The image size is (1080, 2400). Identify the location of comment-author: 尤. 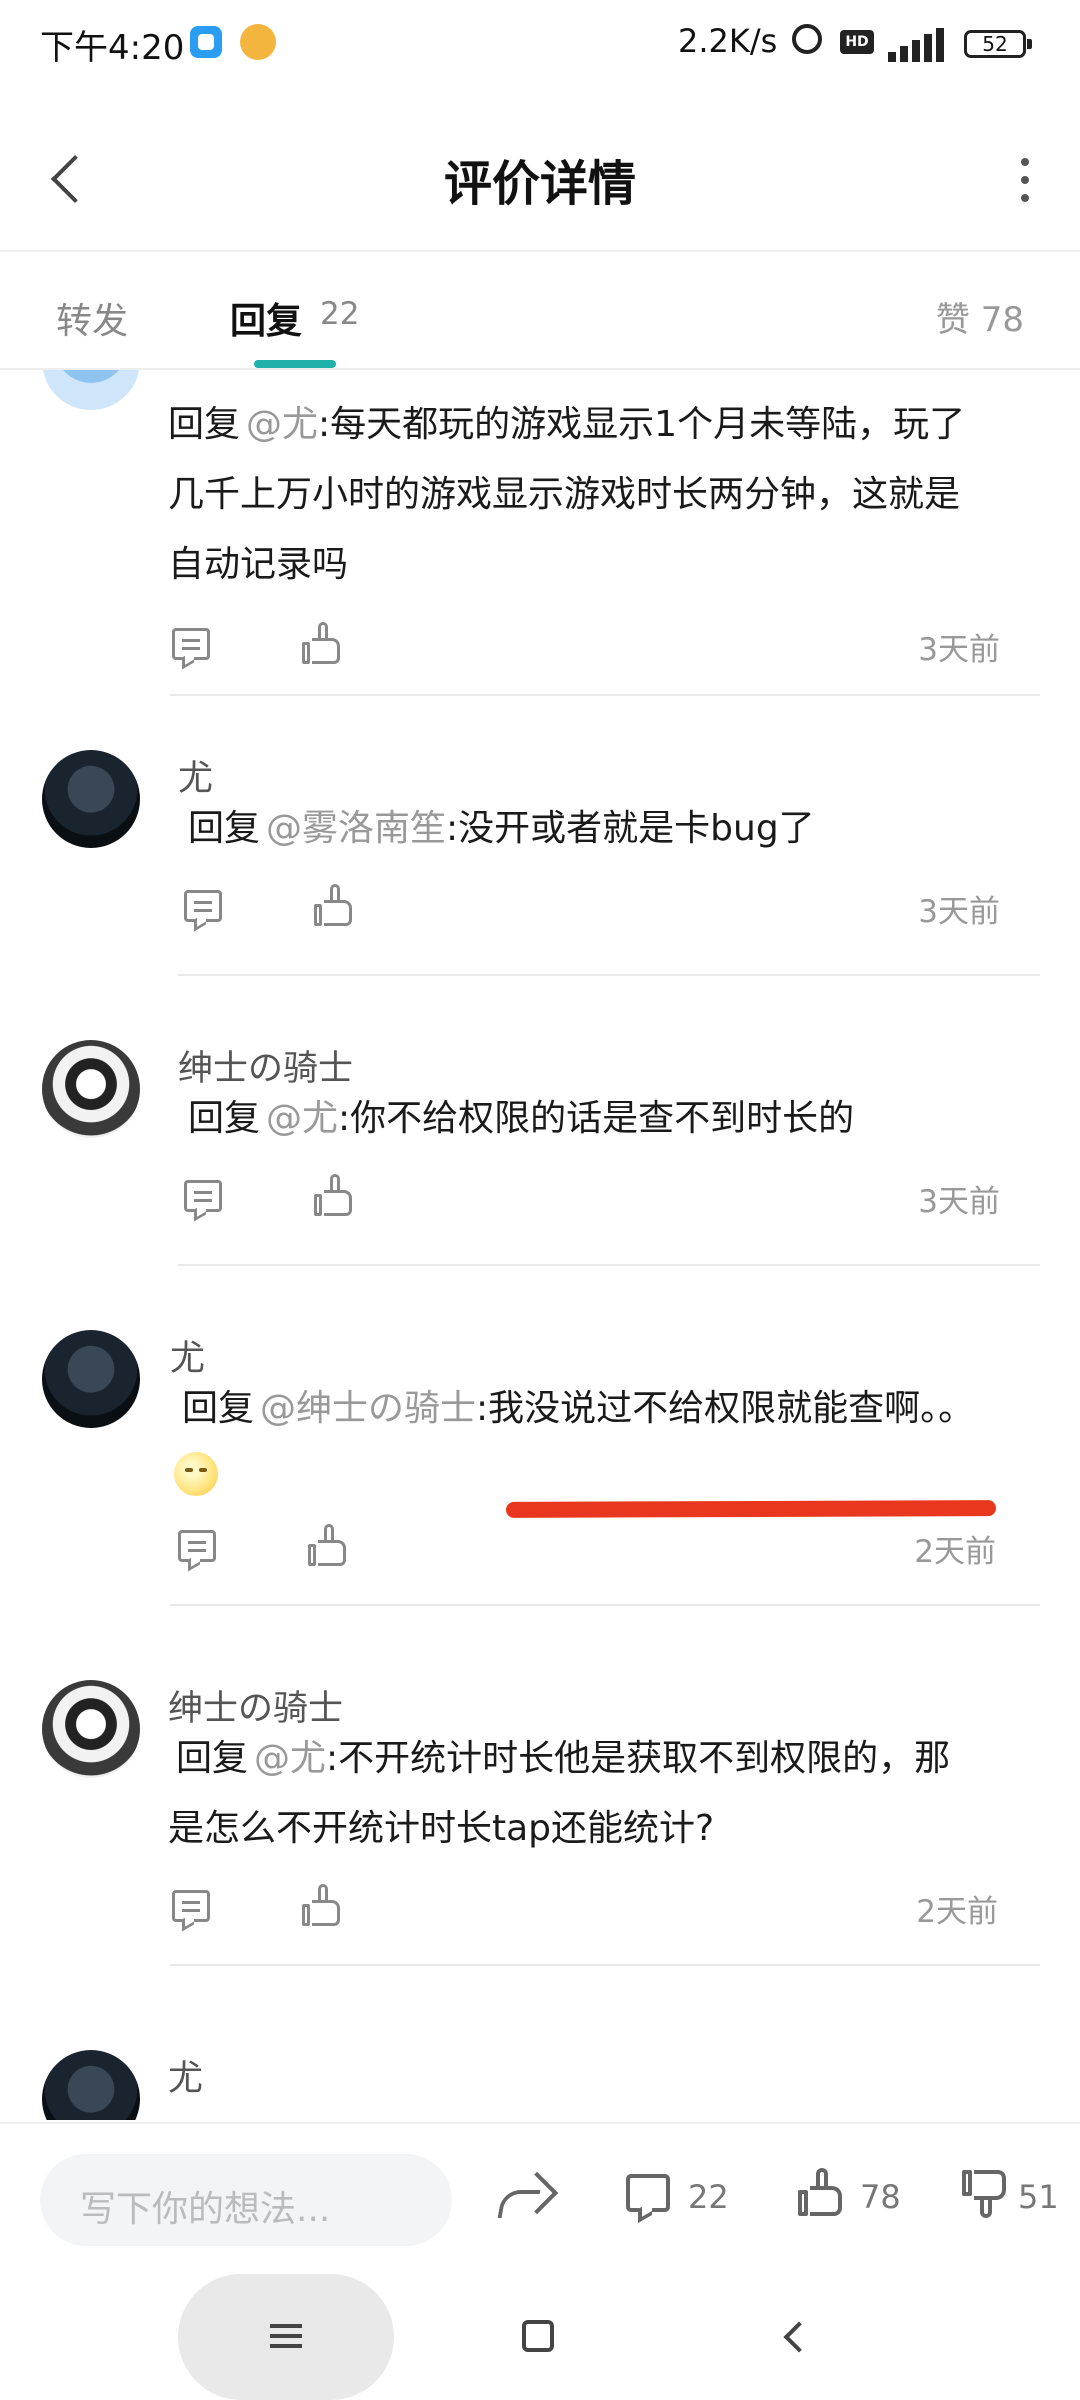
(185, 2075).